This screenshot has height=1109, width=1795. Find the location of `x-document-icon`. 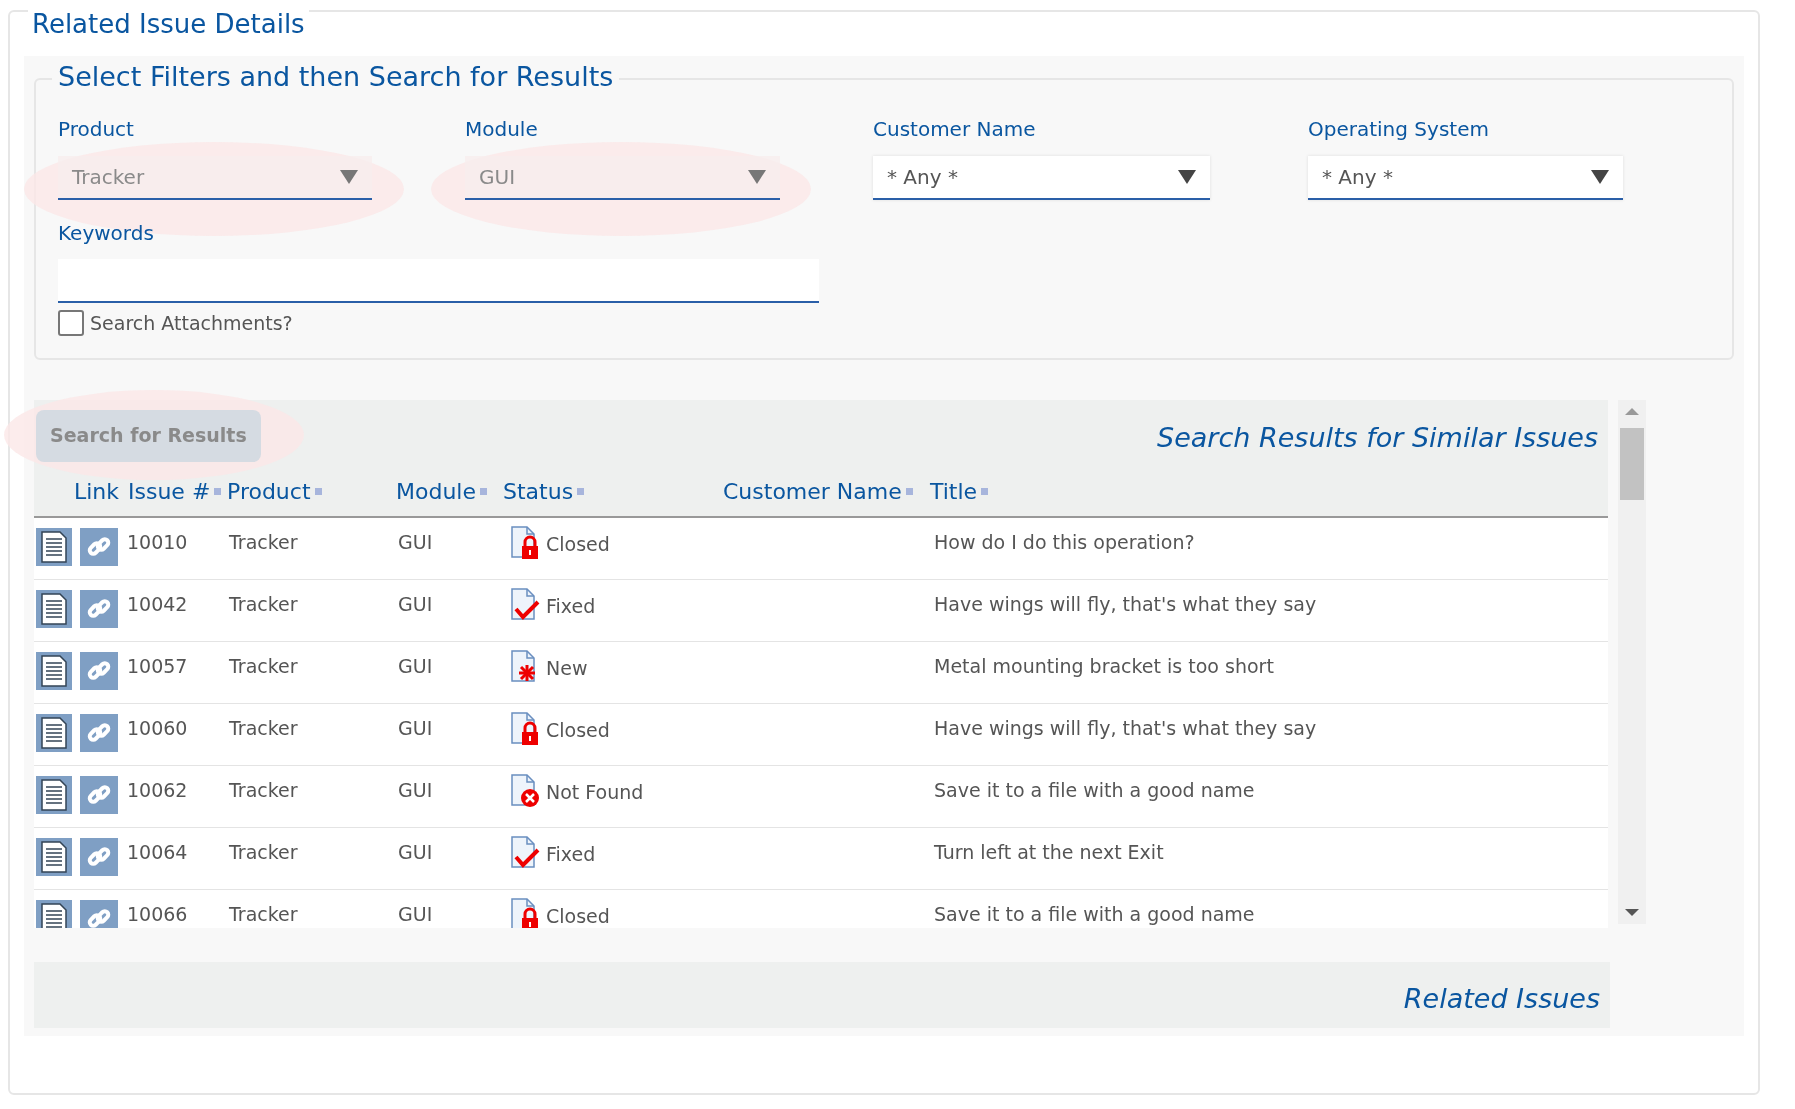

x-document-icon is located at coordinates (525, 790).